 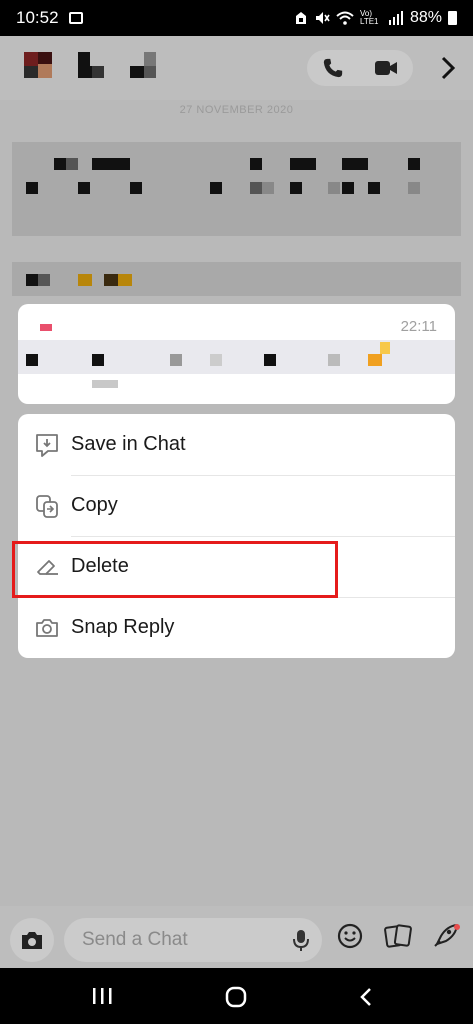 What do you see at coordinates (37, 17) in the screenshot?
I see `status-time: 10:52` at bounding box center [37, 17].